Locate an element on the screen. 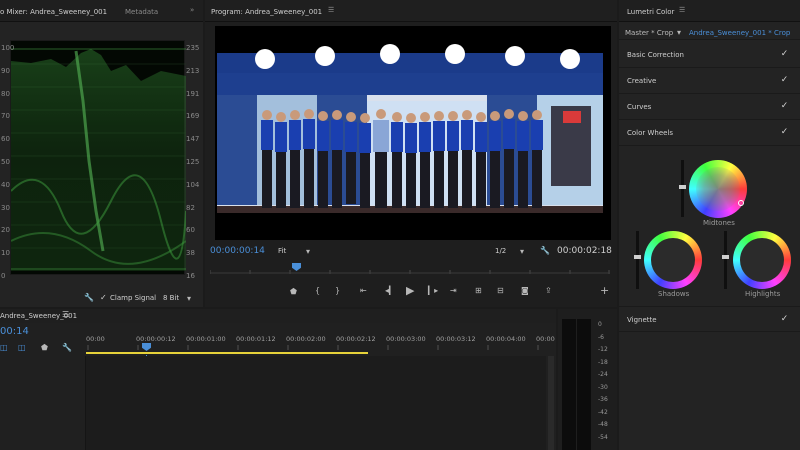 This screenshot has width=800, height=450. extract-icon: ⊟ is located at coordinates (500, 290).